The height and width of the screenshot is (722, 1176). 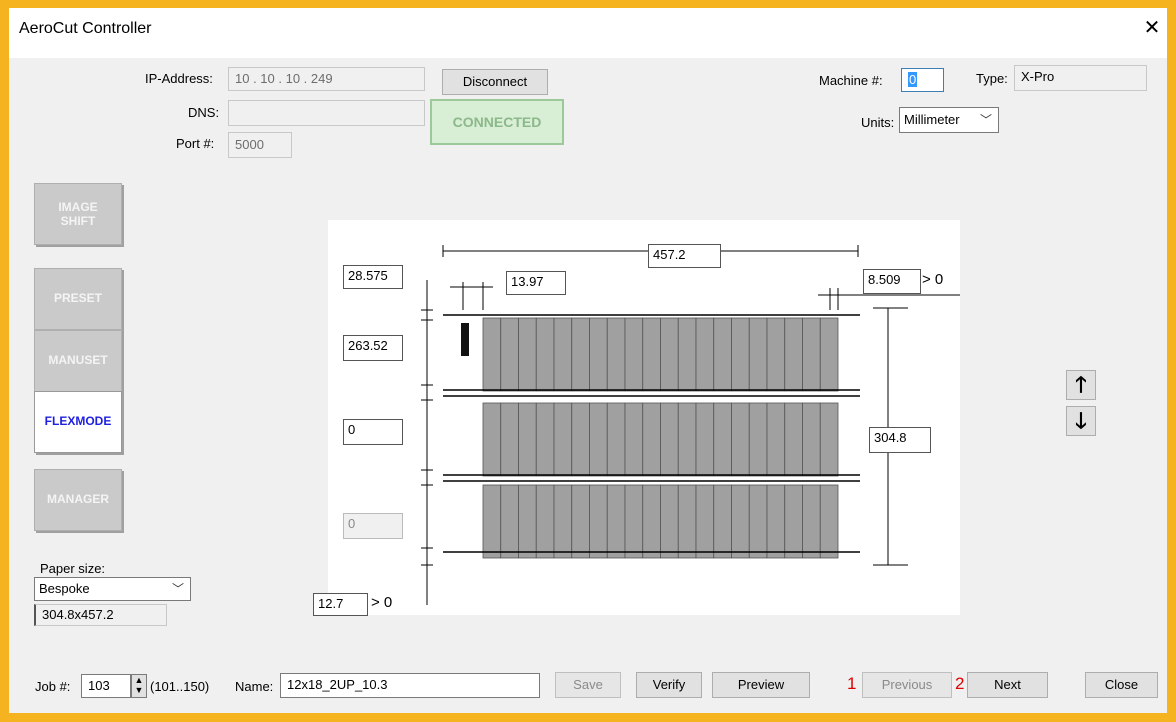 What do you see at coordinates (588, 685) in the screenshot?
I see `save-button: Save` at bounding box center [588, 685].